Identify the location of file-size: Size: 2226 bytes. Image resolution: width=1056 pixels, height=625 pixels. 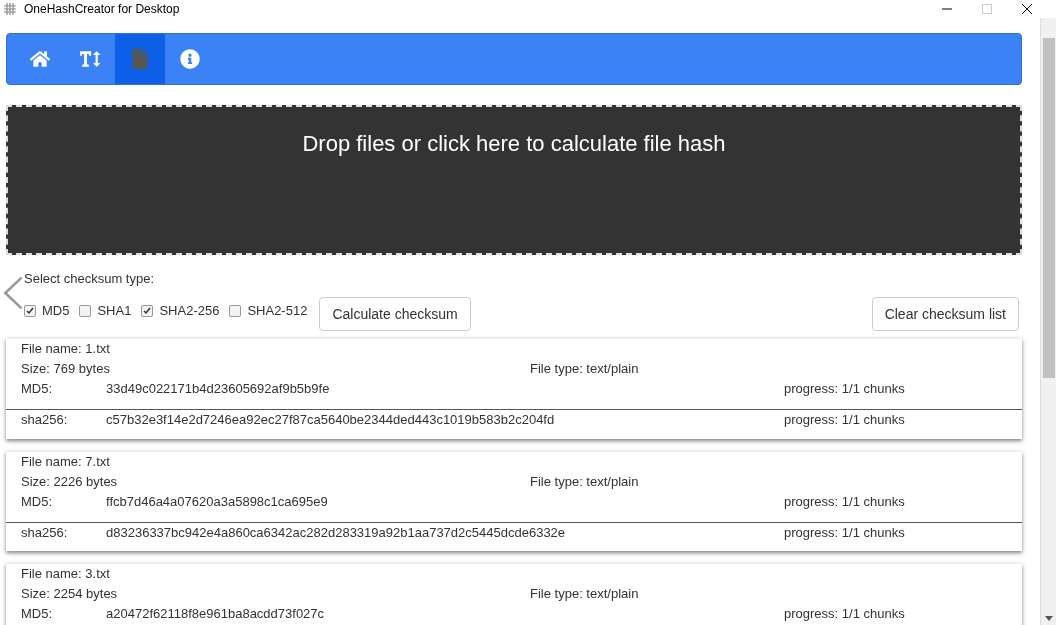
(70, 481).